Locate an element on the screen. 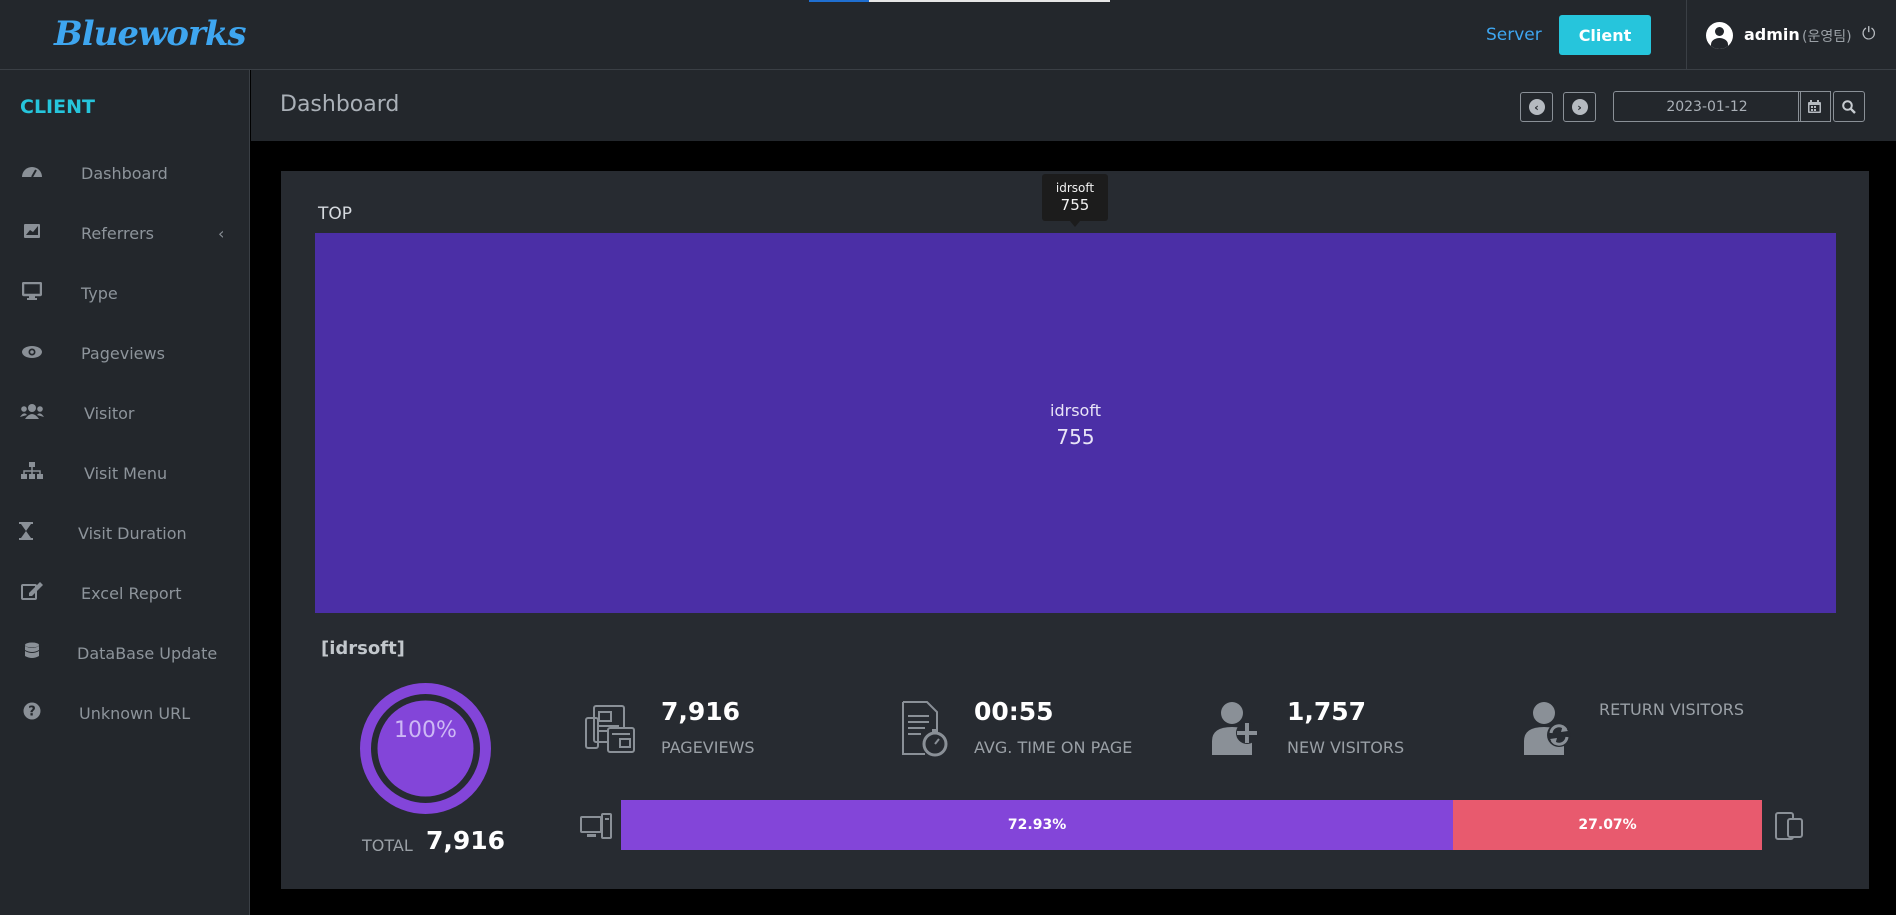  edit-icon is located at coordinates (32, 593).